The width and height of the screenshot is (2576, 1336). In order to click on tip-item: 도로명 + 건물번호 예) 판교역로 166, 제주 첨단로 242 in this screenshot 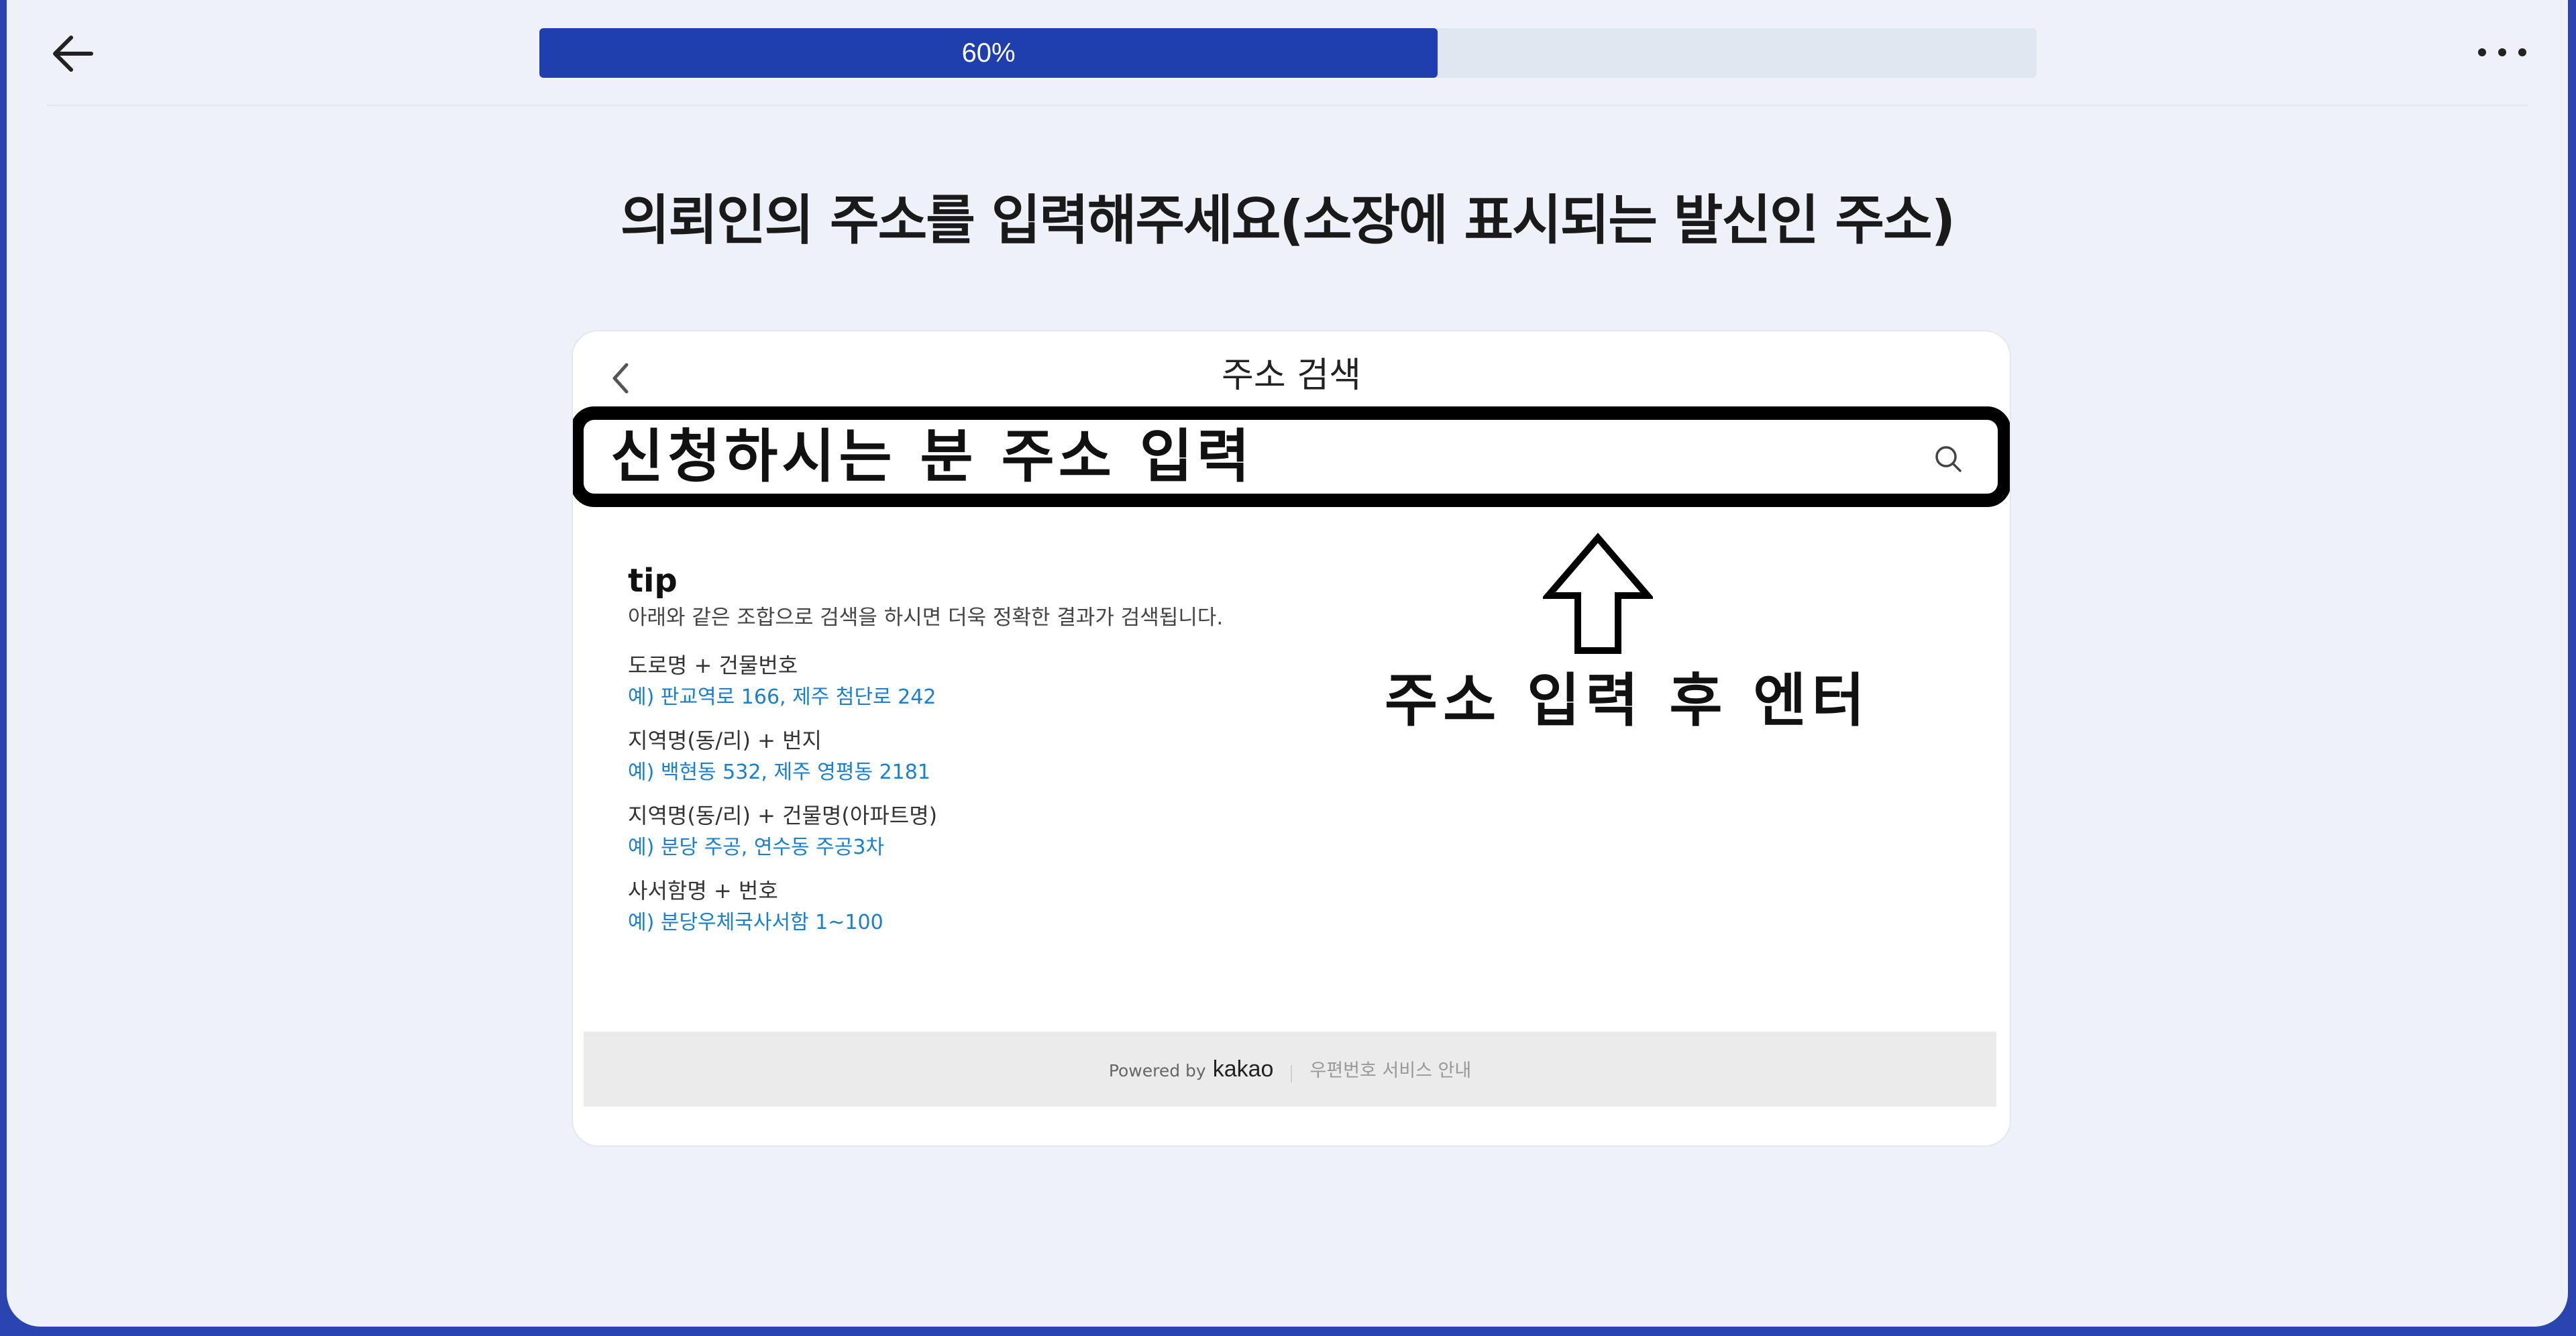, I will do `click(1030, 680)`.